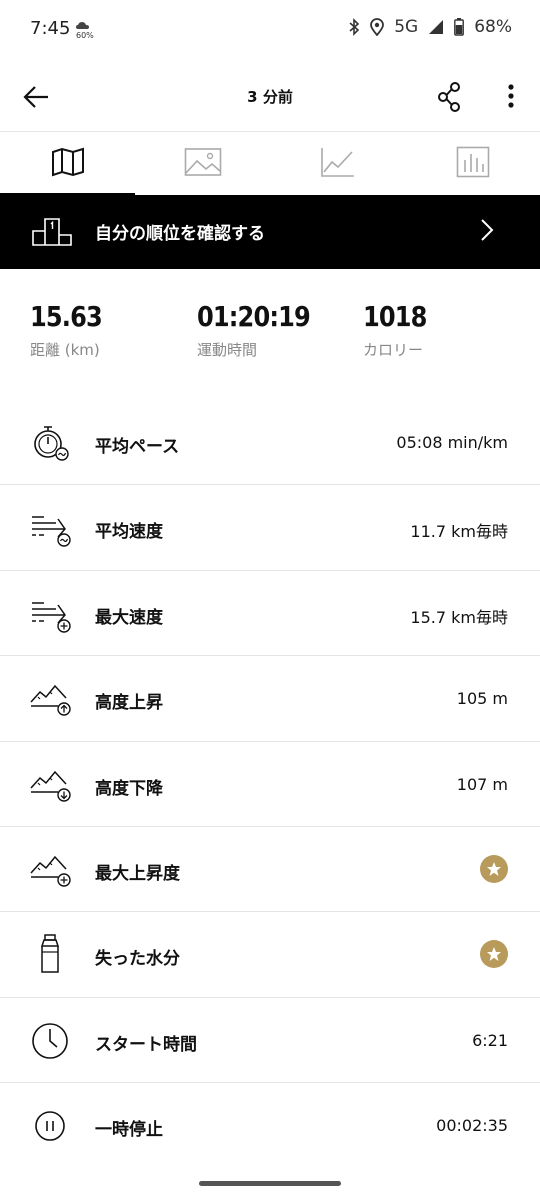 The height and width of the screenshot is (1200, 540). Describe the element at coordinates (436, 27) in the screenshot. I see `signal-icon` at that location.